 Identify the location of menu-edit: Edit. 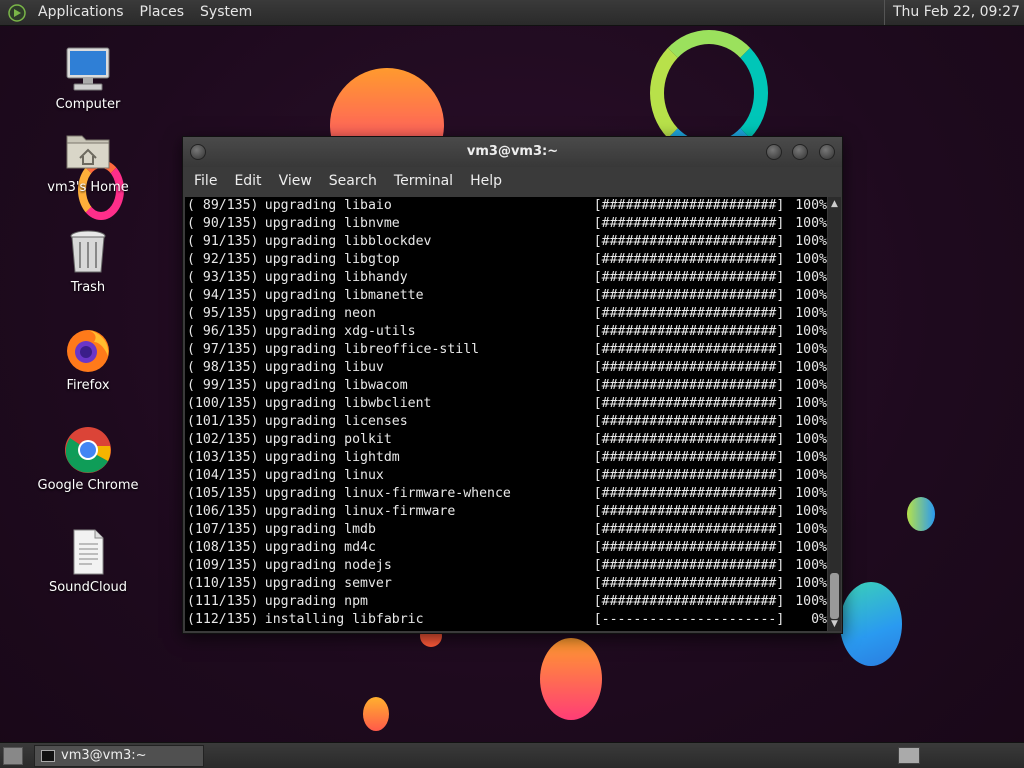
(247, 181).